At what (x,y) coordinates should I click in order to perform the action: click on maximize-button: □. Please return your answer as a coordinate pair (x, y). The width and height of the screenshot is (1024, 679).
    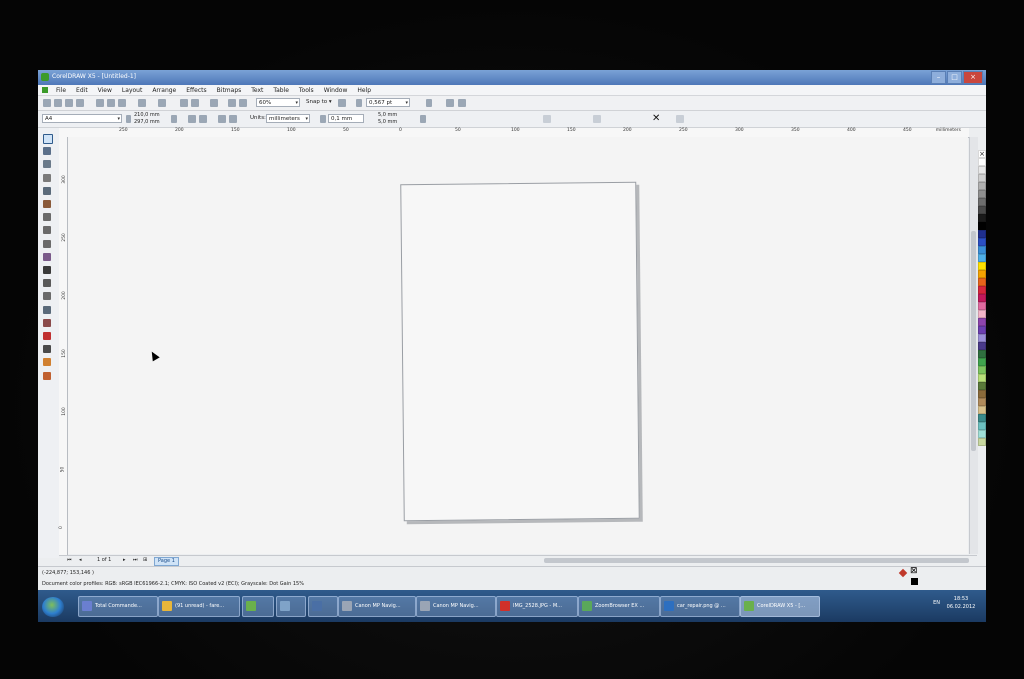
    Looking at the image, I should click on (954, 77).